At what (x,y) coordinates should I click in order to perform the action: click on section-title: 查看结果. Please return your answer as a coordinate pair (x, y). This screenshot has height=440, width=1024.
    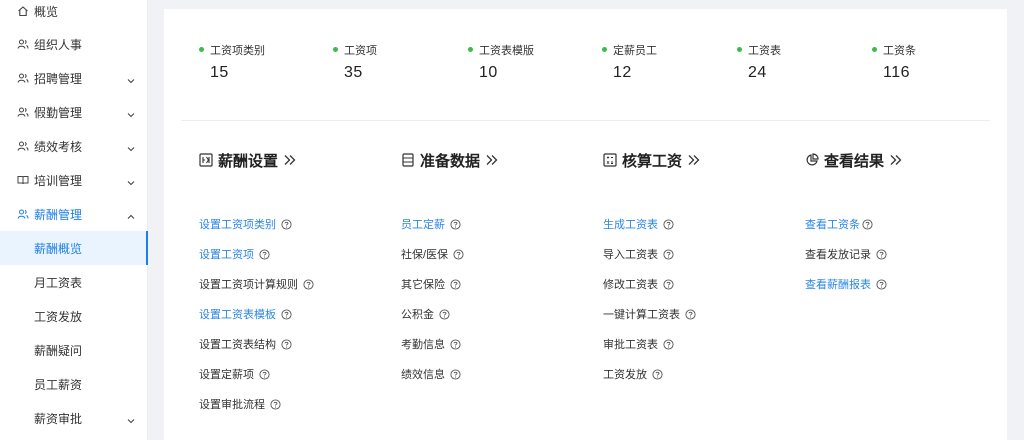
    Looking at the image, I should click on (854, 161).